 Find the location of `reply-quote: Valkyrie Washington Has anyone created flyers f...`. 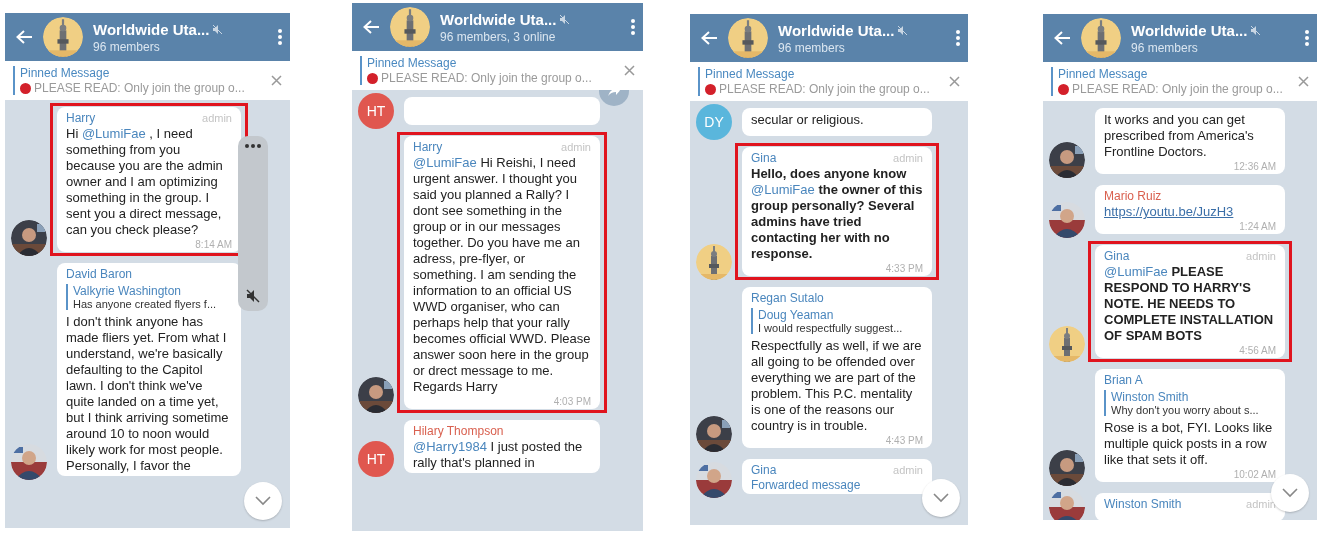

reply-quote: Valkyrie Washington Has anyone created flyers f... is located at coordinates (149, 297).